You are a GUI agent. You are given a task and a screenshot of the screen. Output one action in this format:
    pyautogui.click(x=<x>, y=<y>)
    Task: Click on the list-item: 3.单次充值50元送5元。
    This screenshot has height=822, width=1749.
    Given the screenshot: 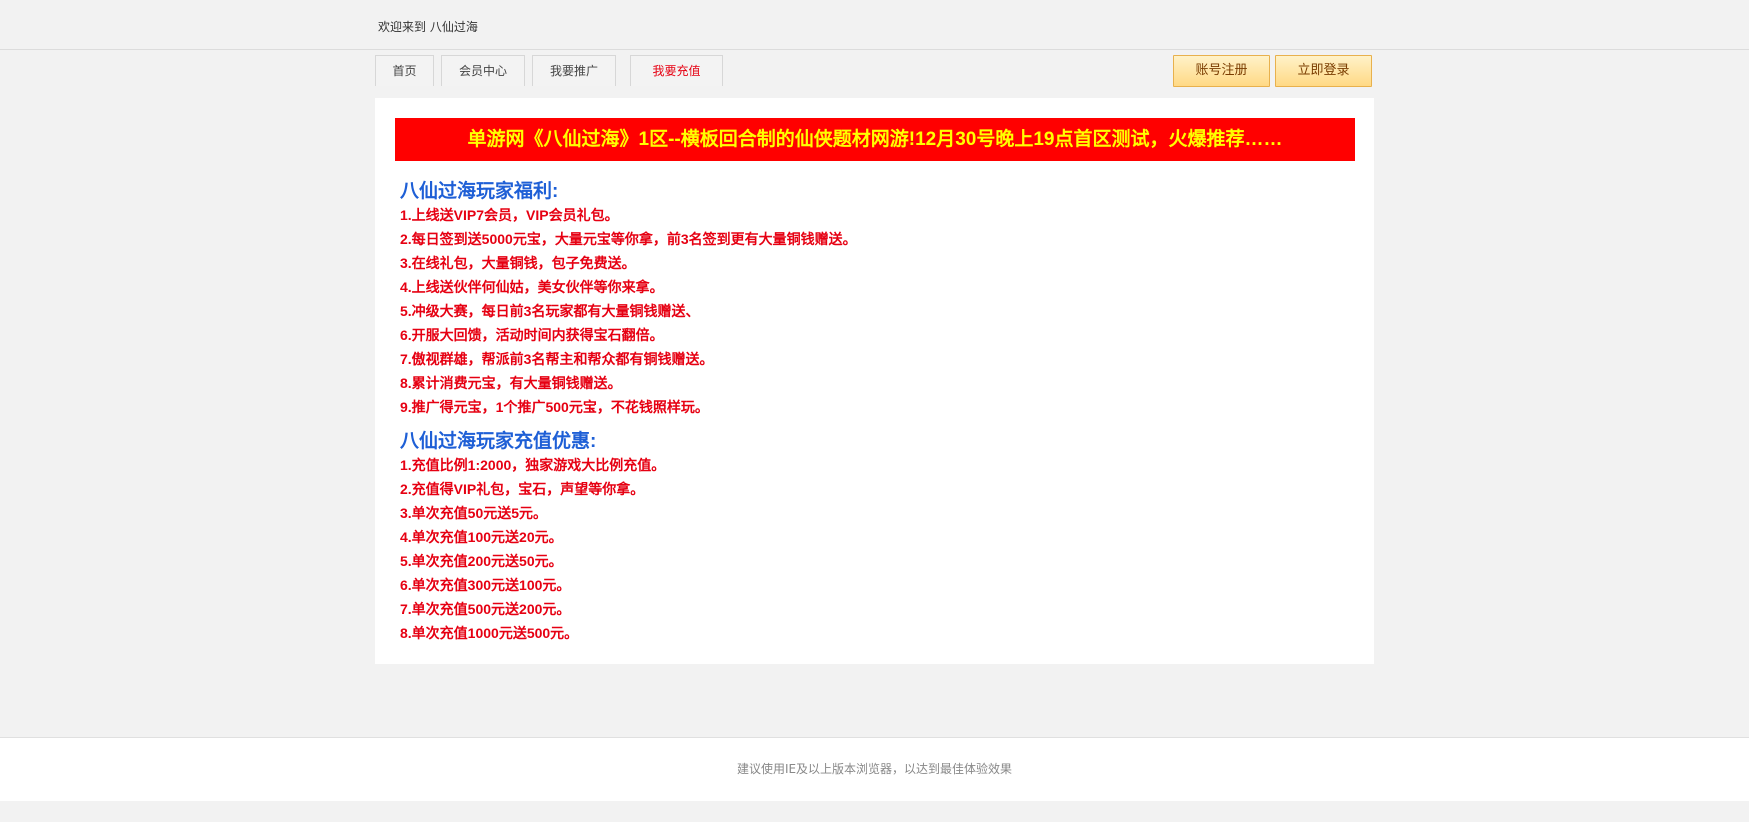 What is the action you would take?
    pyautogui.click(x=474, y=513)
    